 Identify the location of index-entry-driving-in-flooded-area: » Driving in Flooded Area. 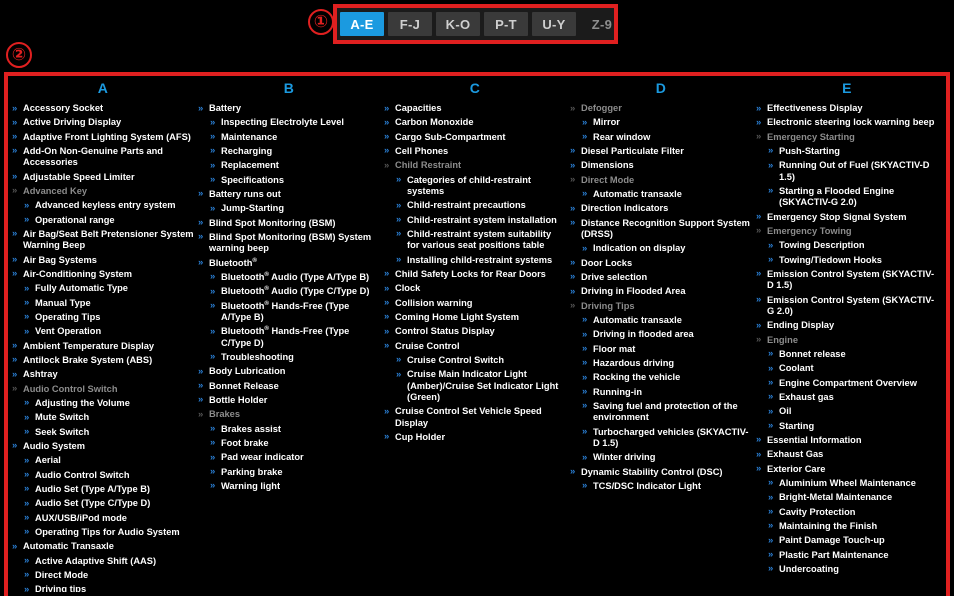
(661, 291).